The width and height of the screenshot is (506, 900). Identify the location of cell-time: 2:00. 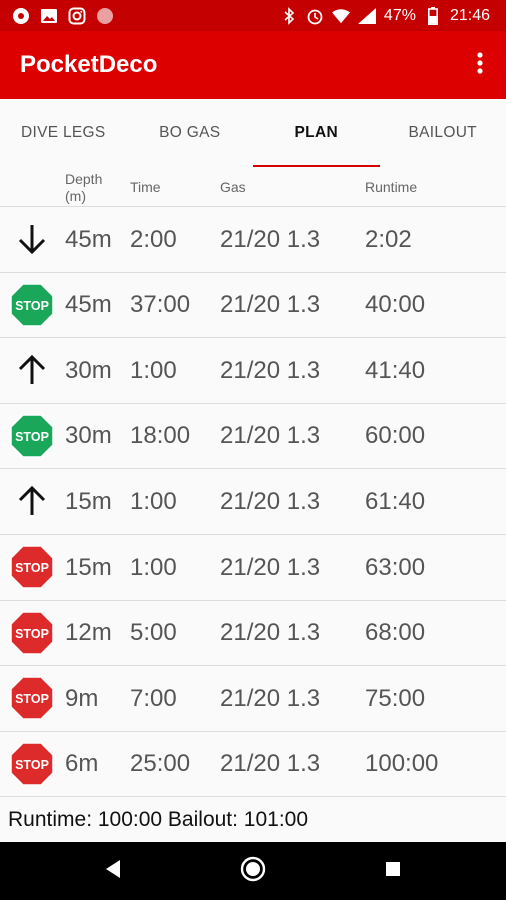
(153, 239).